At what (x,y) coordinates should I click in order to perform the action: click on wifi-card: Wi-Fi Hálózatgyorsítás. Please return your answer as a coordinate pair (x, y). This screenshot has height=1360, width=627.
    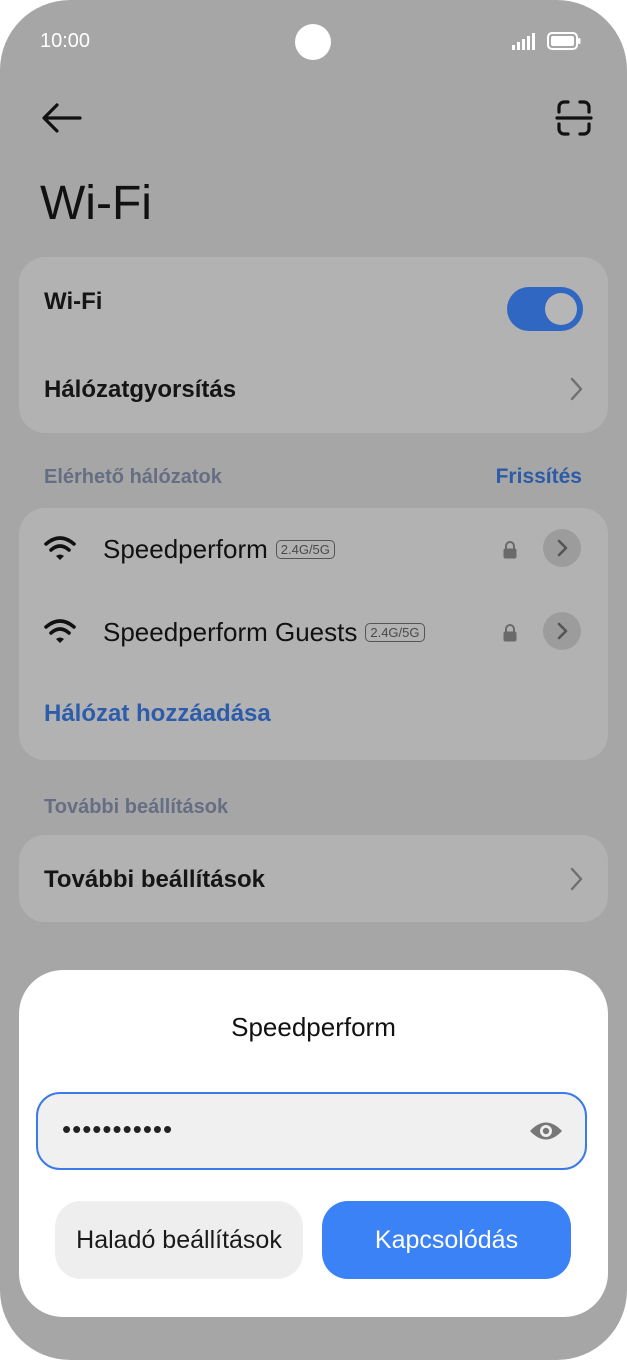
    Looking at the image, I should click on (313, 345).